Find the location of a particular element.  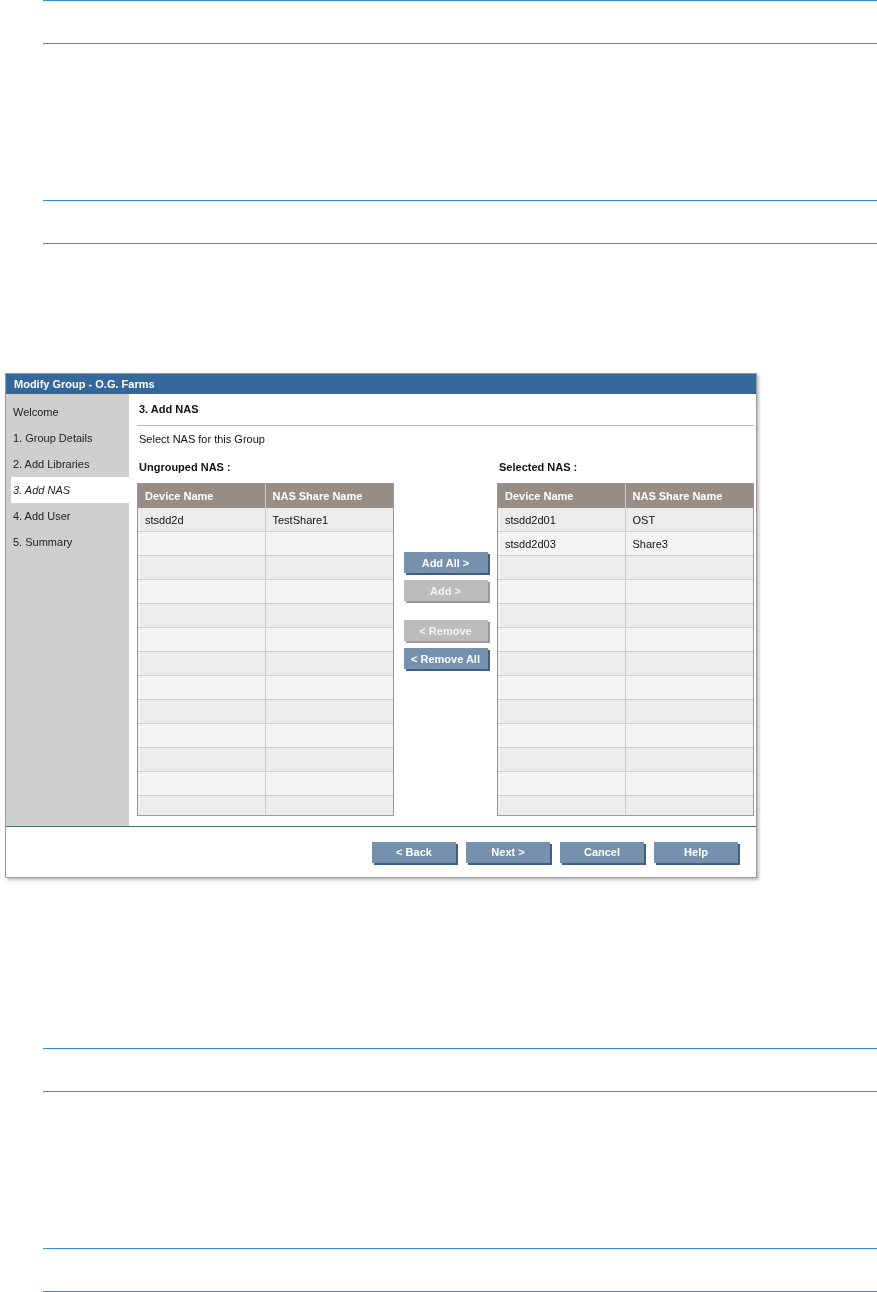

instruction-text: Select NAS for this Group is located at coordinates (202, 440).